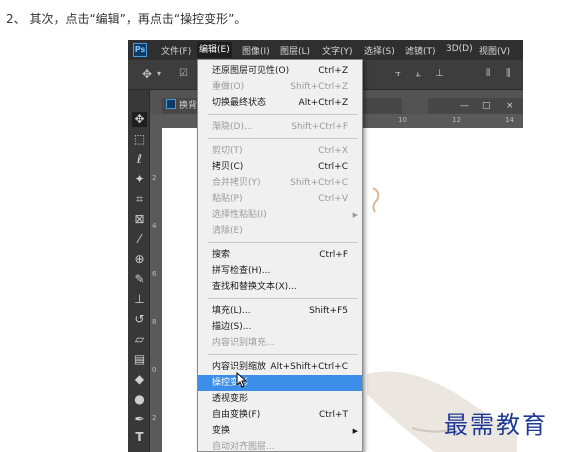  Describe the element at coordinates (280, 199) in the screenshot. I see `menu-item-paste: 粘贴(P) Ctrl+V` at that location.